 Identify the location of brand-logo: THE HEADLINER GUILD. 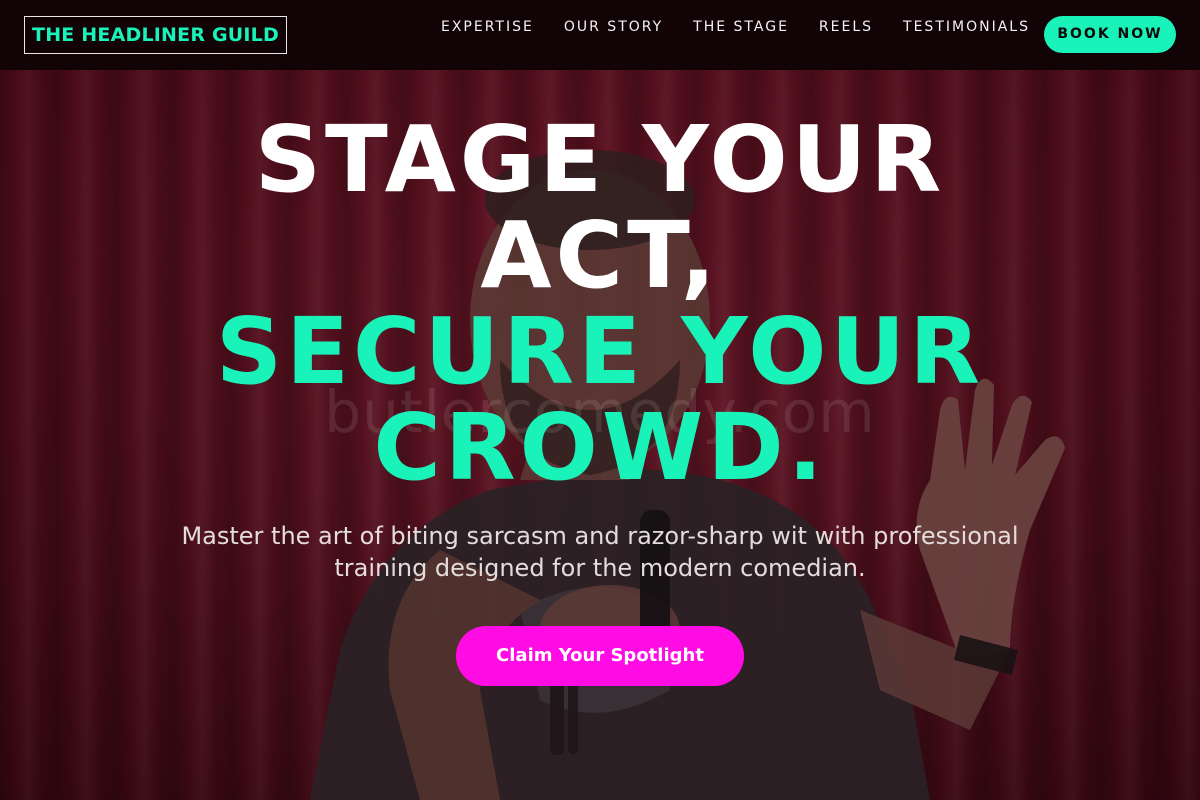
(155, 35).